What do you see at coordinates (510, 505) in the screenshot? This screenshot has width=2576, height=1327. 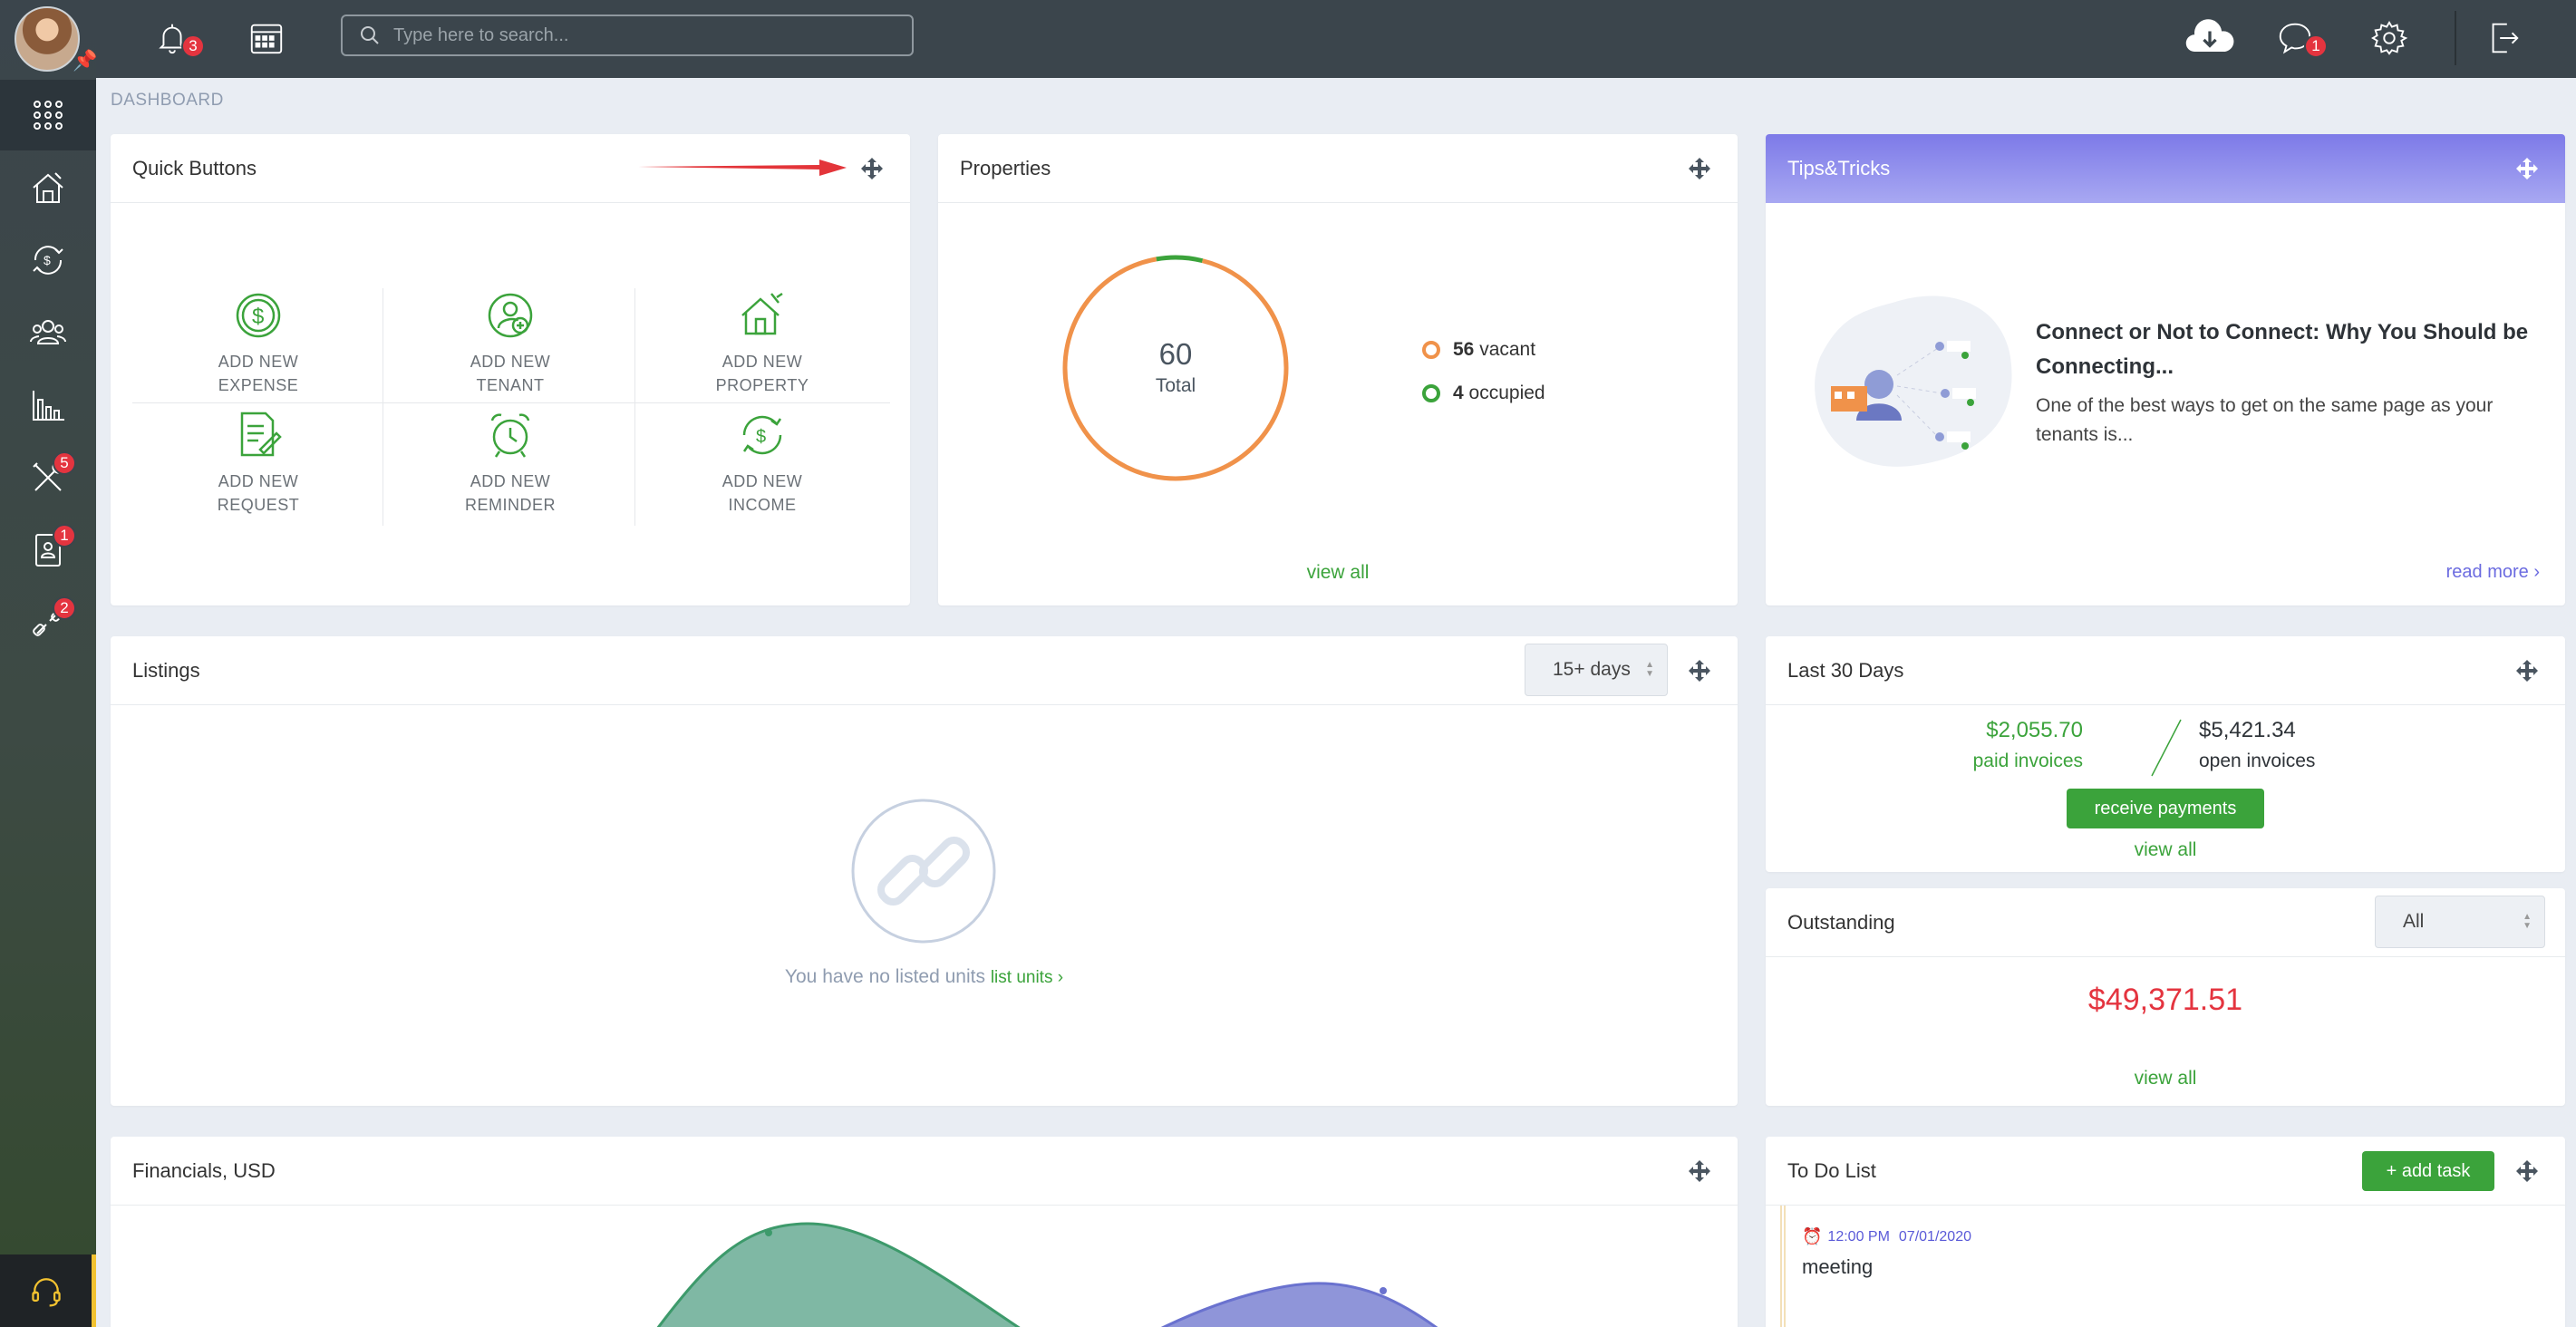 I see `qb-label-line2: REMINDER` at bounding box center [510, 505].